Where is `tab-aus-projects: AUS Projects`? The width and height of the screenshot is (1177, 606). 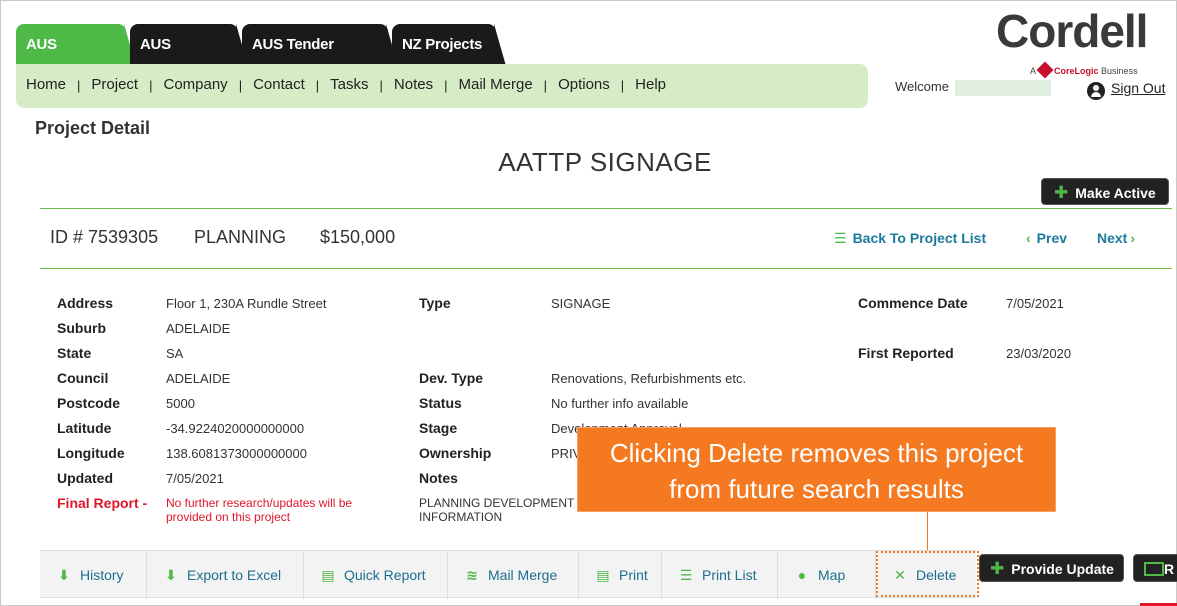 tab-aus-projects: AUS Projects is located at coordinates (76, 59).